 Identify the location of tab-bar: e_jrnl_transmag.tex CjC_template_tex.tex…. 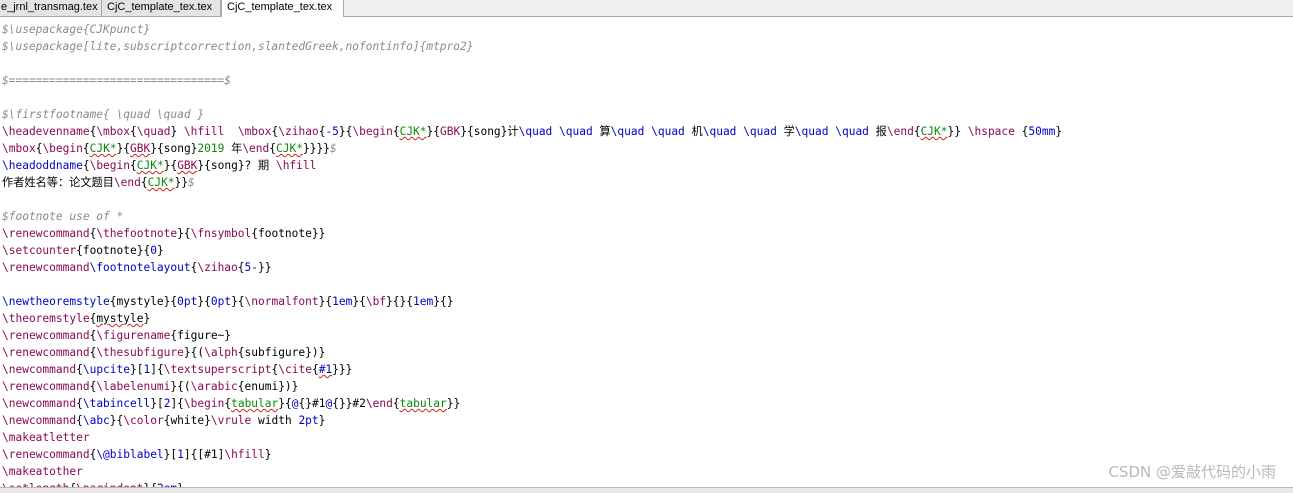
(646, 8).